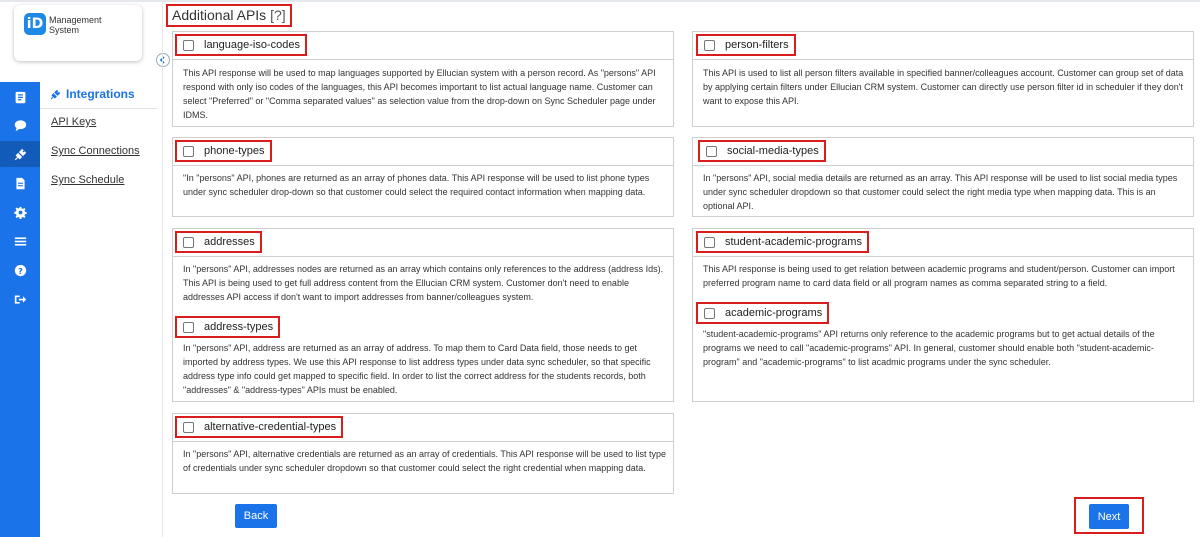 This screenshot has height=537, width=1200. Describe the element at coordinates (757, 45) in the screenshot. I see `checkbox-label: person-filters` at that location.